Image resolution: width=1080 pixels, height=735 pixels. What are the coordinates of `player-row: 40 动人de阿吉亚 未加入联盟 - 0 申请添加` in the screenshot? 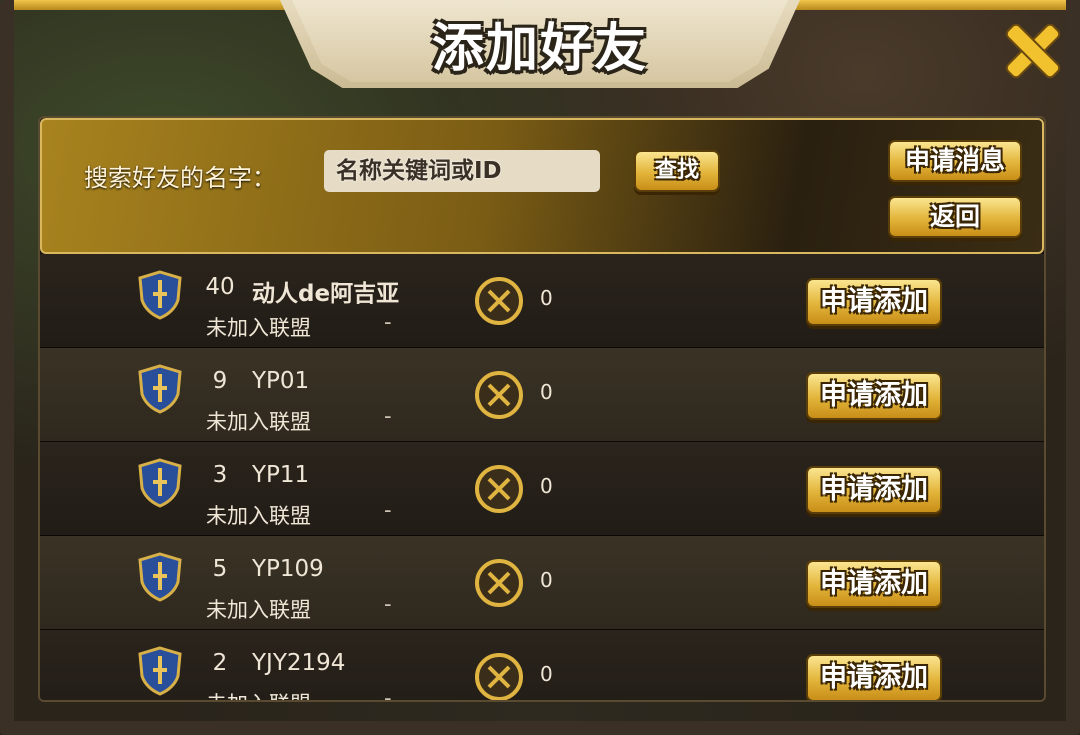 It's located at (542, 301).